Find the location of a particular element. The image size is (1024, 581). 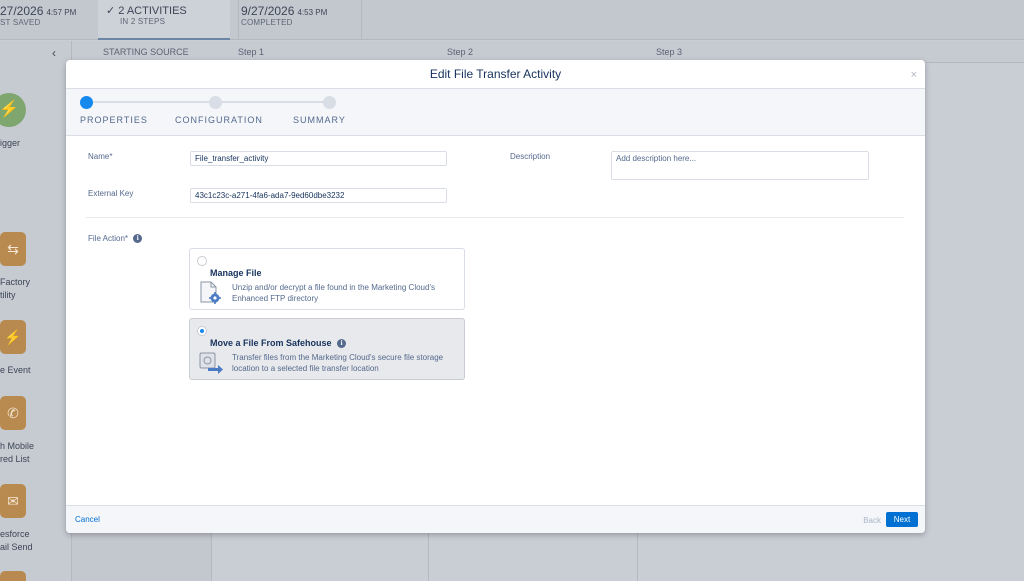

sidebar-item-label: e Event is located at coordinates (15, 370).